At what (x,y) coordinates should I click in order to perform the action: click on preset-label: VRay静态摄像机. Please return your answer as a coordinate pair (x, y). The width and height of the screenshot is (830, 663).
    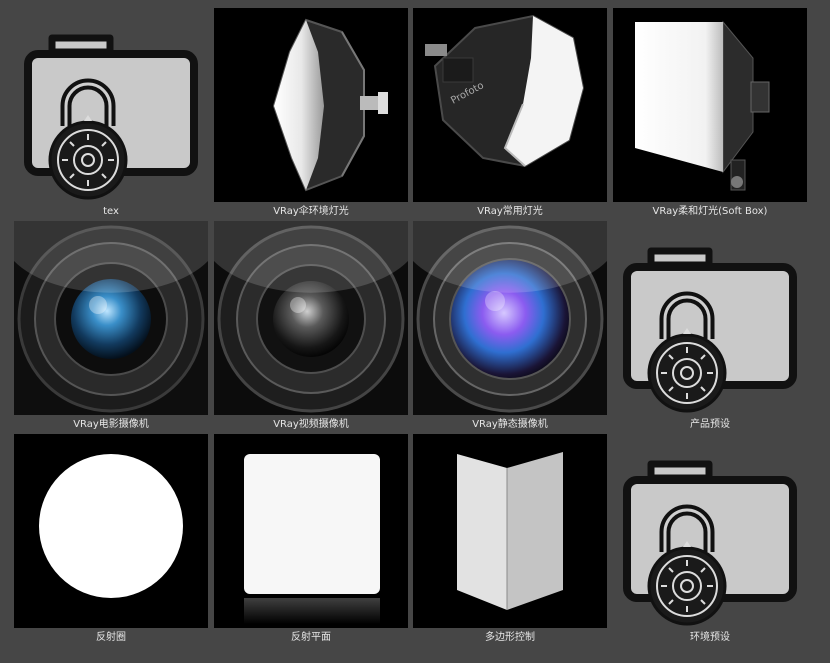
    Looking at the image, I should click on (510, 424).